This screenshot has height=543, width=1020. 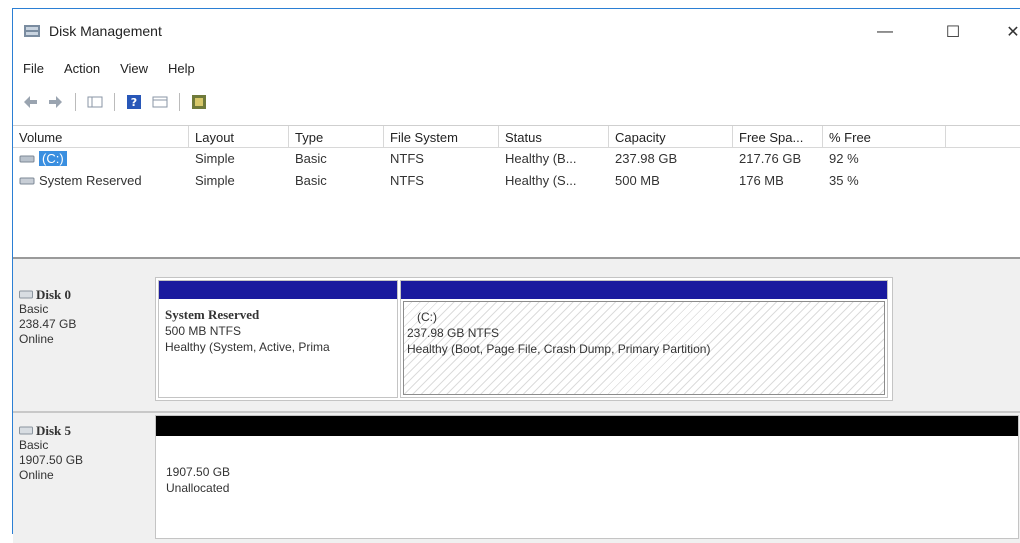 I want to click on disk-info: Disk 5 Basic 1907.50 GB Online, so click(x=84, y=453).